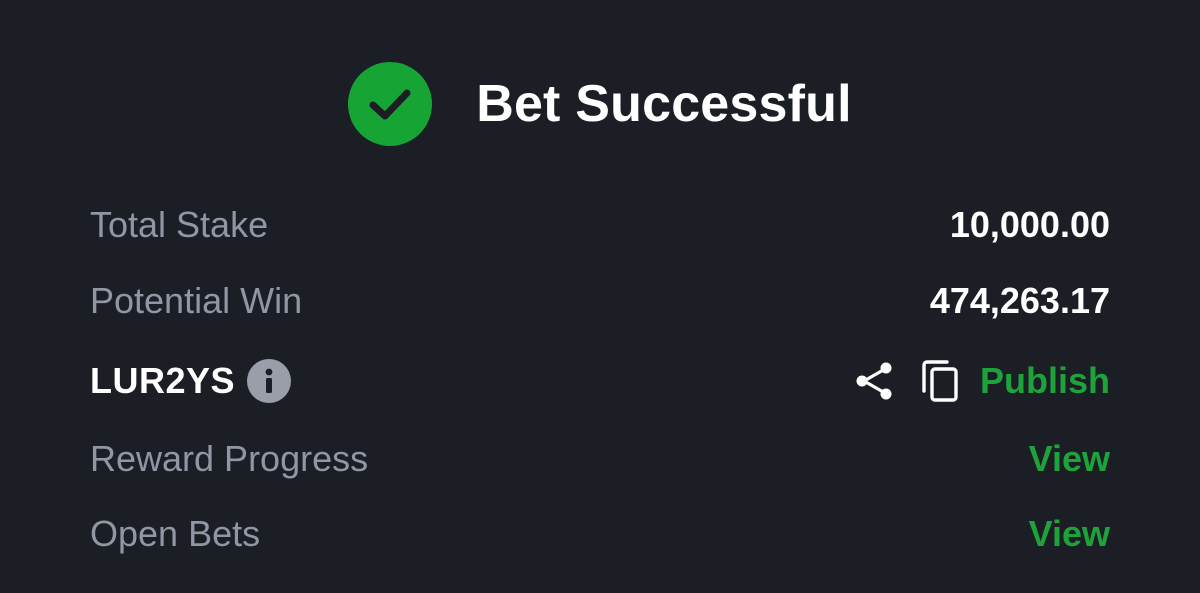 The width and height of the screenshot is (1200, 593). I want to click on share-icon, so click(874, 381).